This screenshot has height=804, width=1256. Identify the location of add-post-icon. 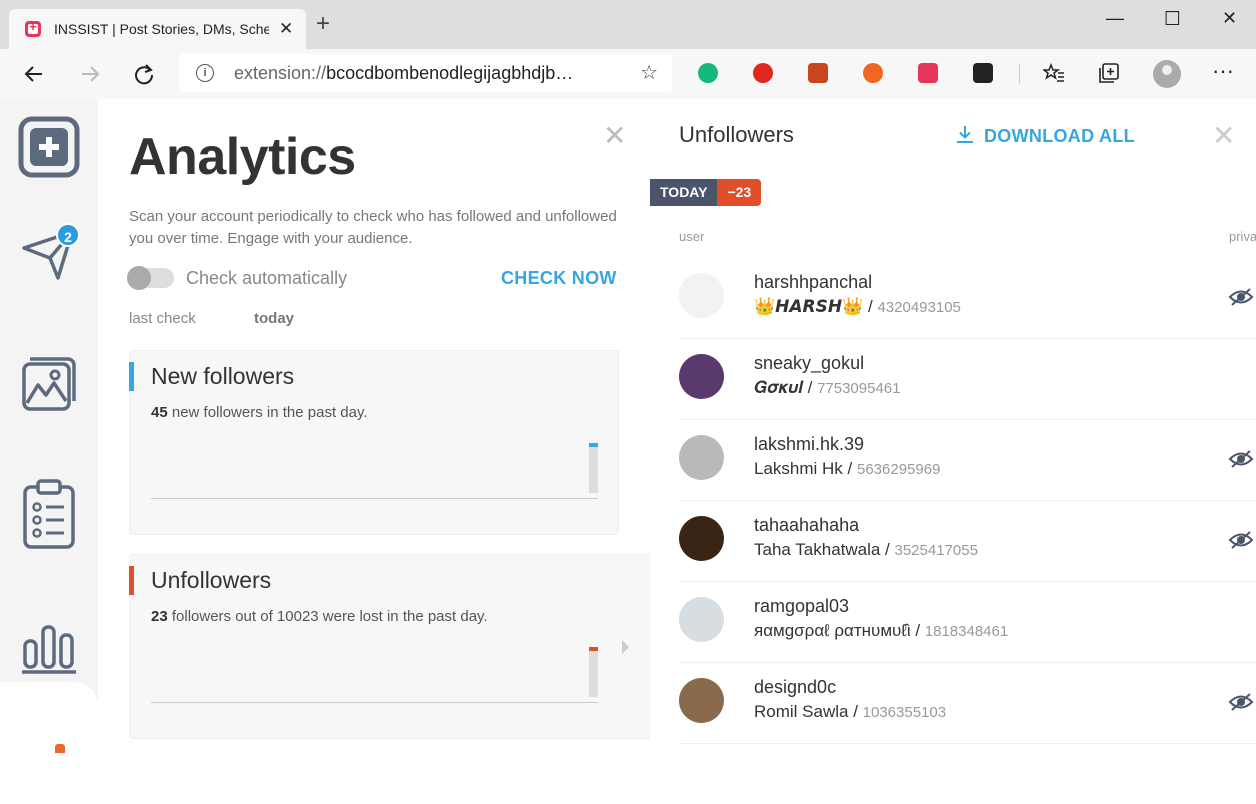
(49, 147).